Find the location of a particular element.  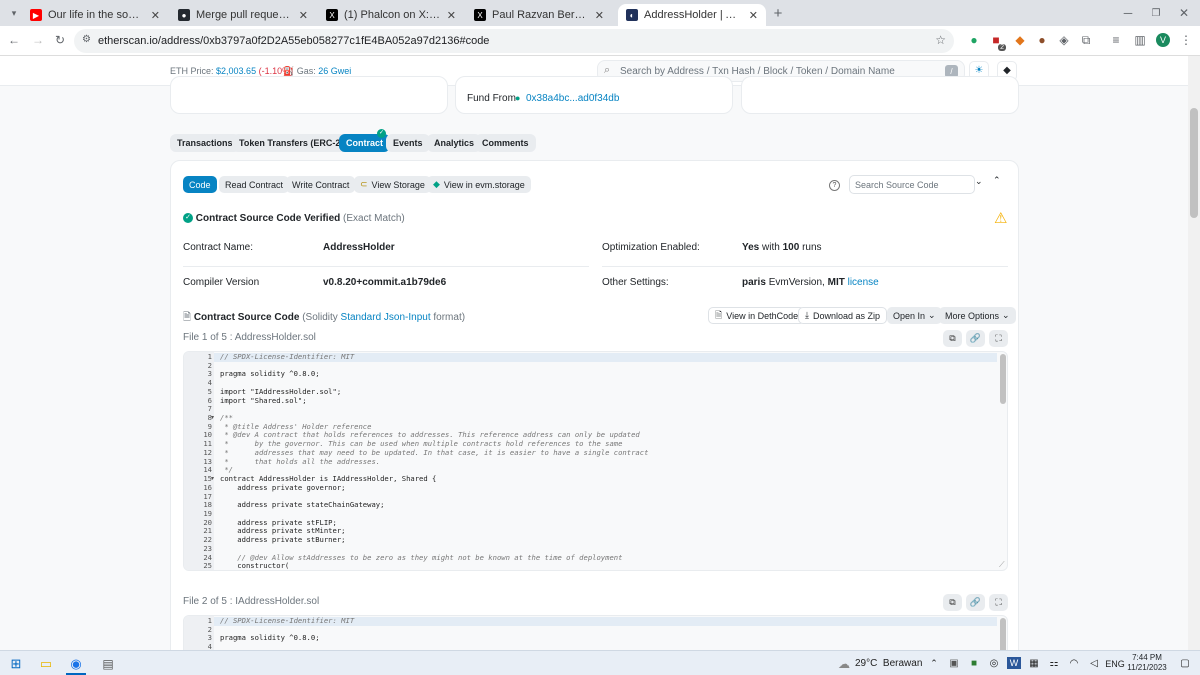

browser-tab: ▶ Our life in the south of Japan. C ✕ is located at coordinates (95, 15).